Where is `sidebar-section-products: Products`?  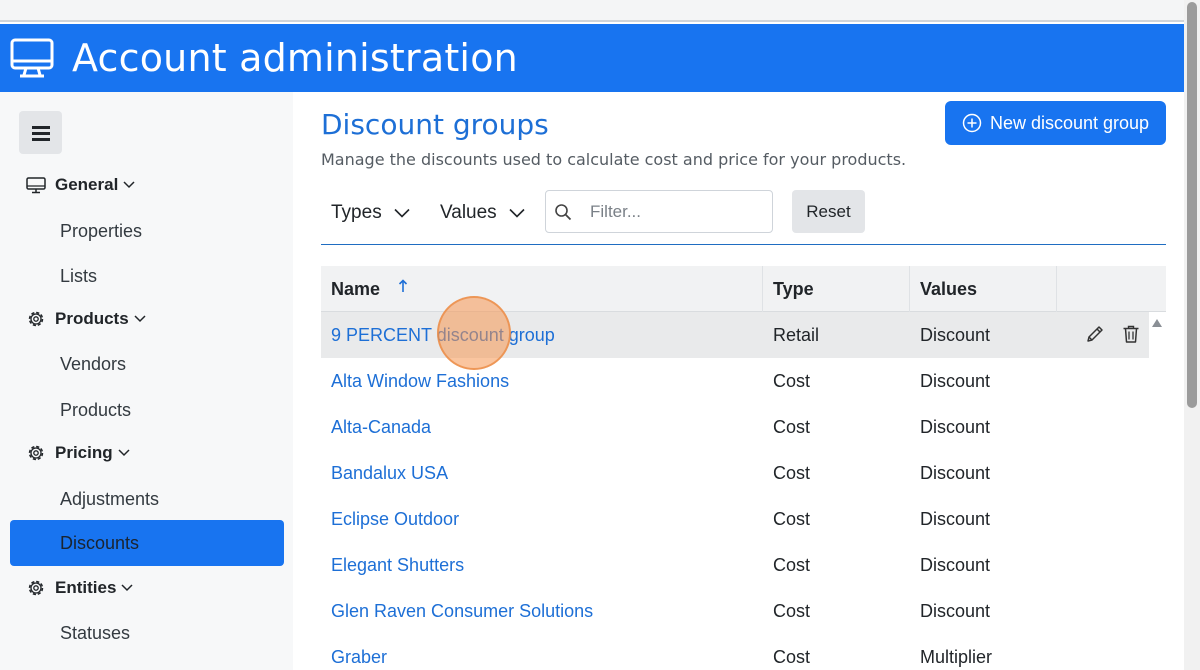
sidebar-section-products: Products is located at coordinates (86, 319).